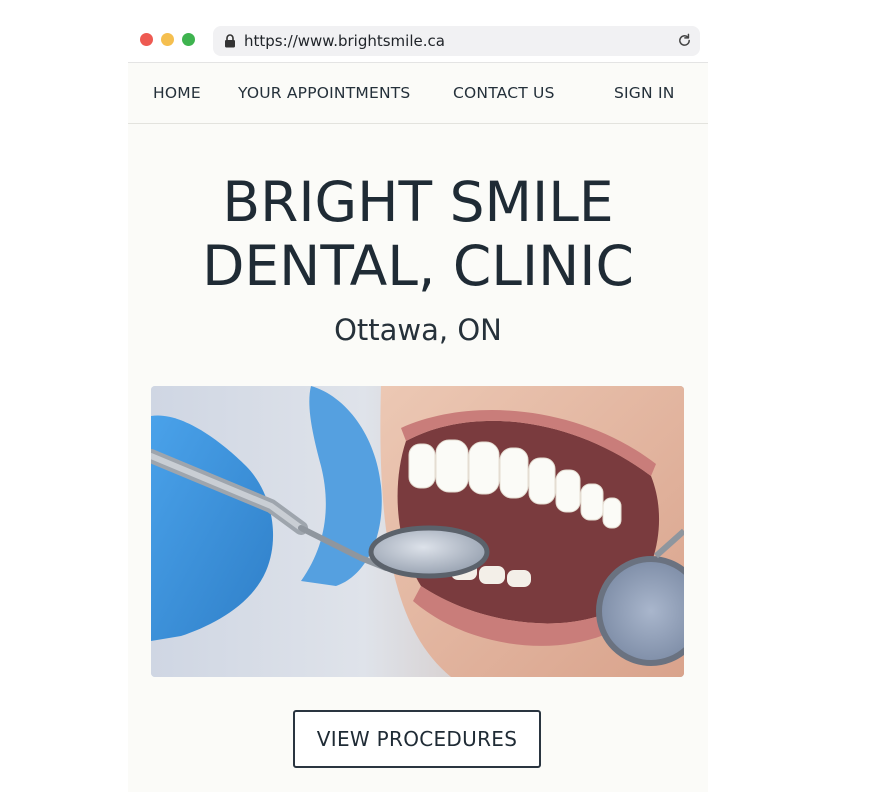  Describe the element at coordinates (188, 39) in the screenshot. I see `window-maximize-button` at that location.